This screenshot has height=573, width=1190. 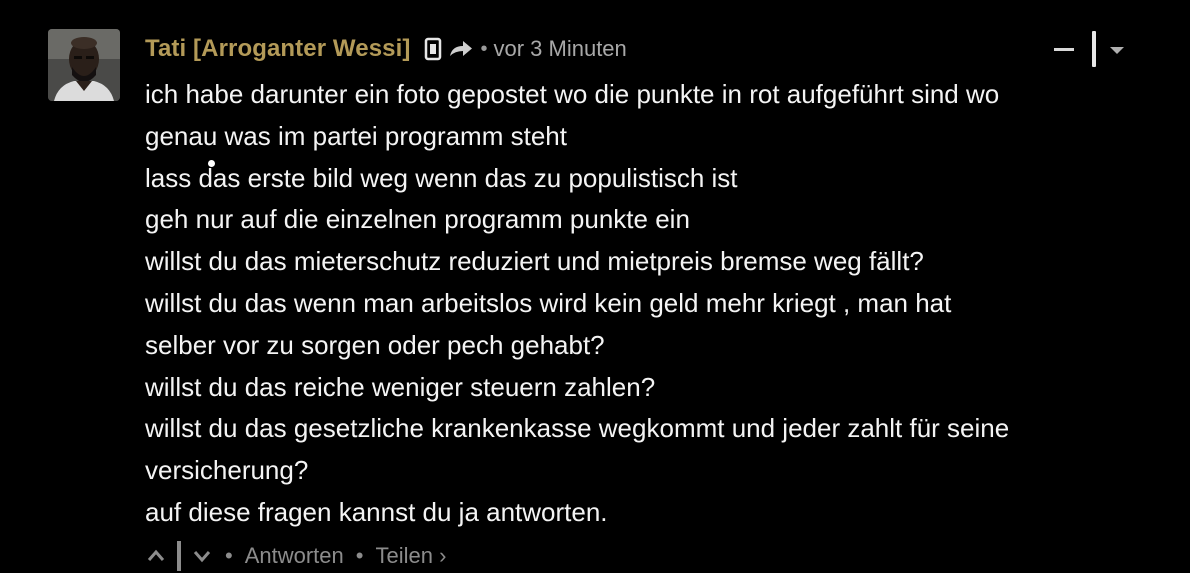 What do you see at coordinates (433, 49) in the screenshot?
I see `badge-icon` at bounding box center [433, 49].